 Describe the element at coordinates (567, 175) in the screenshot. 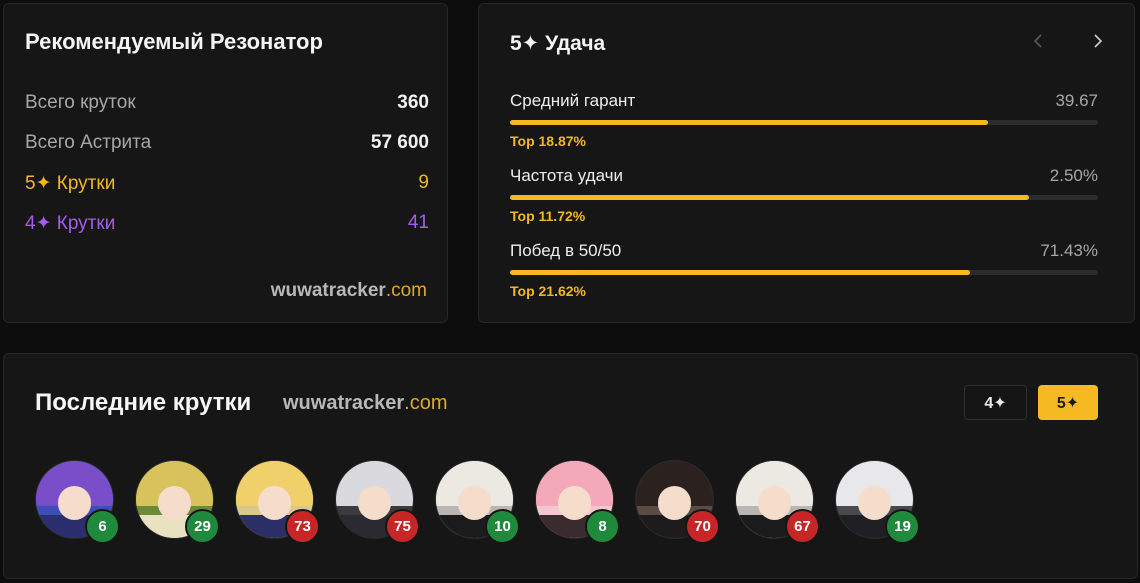

I see `metric-label: Частота удачи` at that location.